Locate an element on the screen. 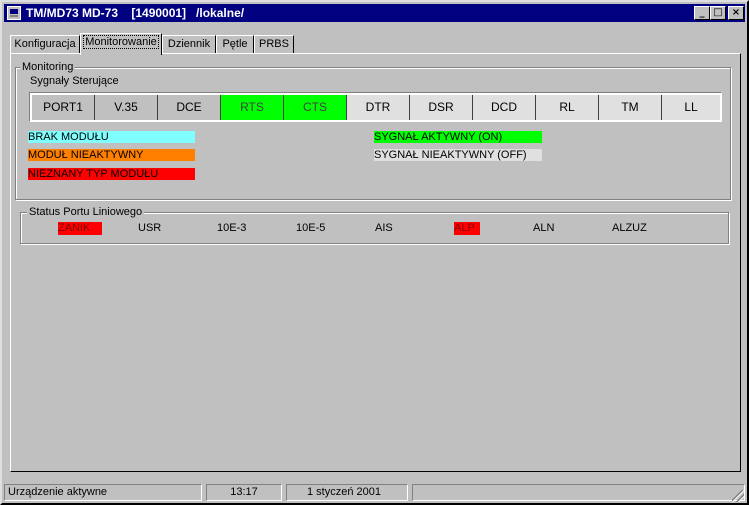 The width and height of the screenshot is (749, 505). port-status-ais: AIS is located at coordinates (384, 228).